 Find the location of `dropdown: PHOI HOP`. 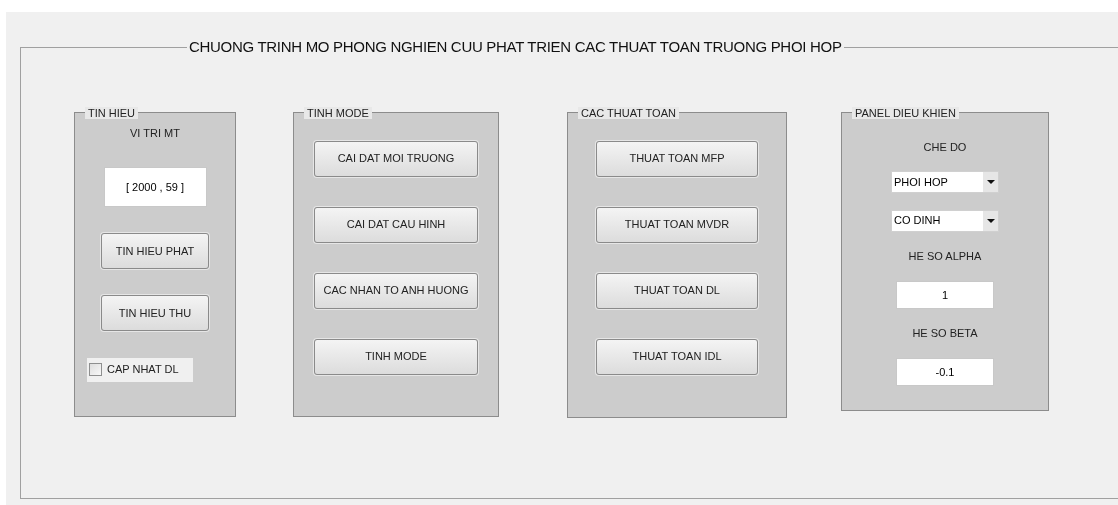

dropdown: PHOI HOP is located at coordinates (945, 182).